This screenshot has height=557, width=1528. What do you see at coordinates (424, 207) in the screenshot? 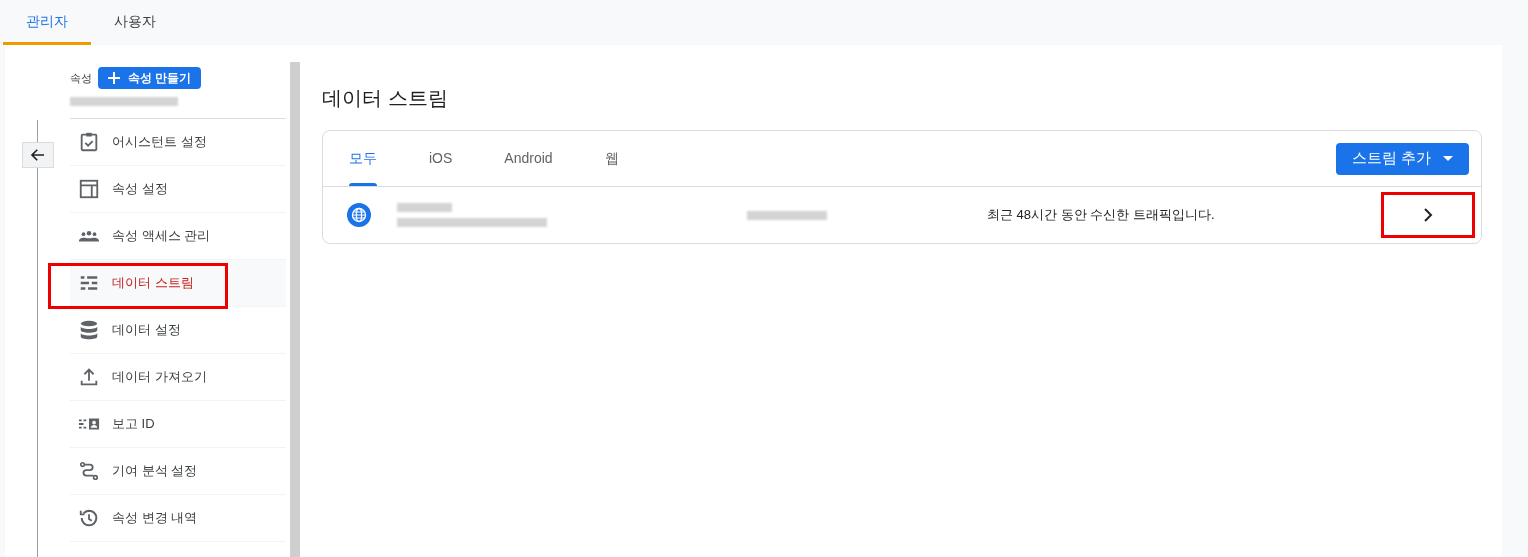
I see `redacted-text` at bounding box center [424, 207].